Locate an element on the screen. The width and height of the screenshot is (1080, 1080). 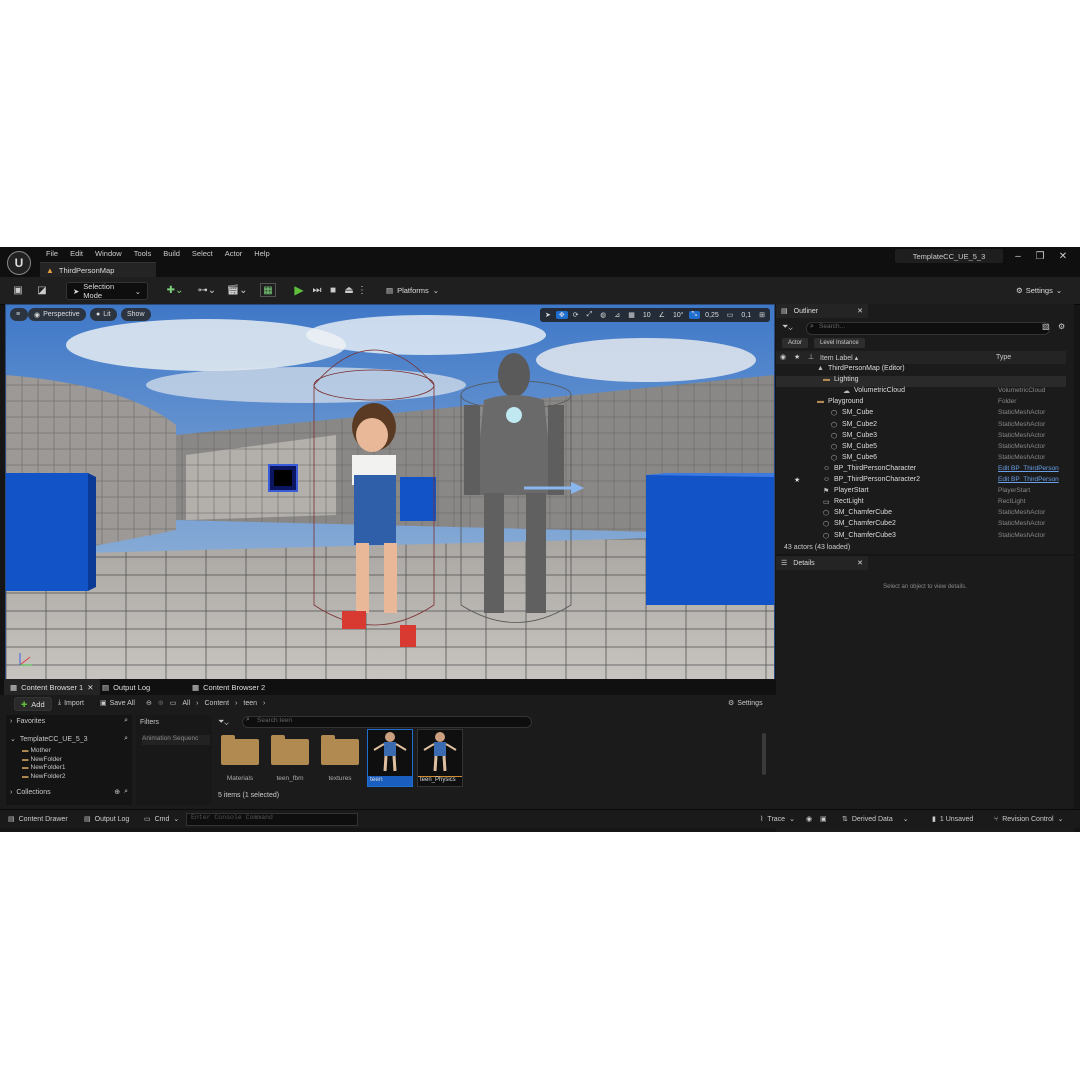
pin-icon: ⊥ is located at coordinates (811, 357).